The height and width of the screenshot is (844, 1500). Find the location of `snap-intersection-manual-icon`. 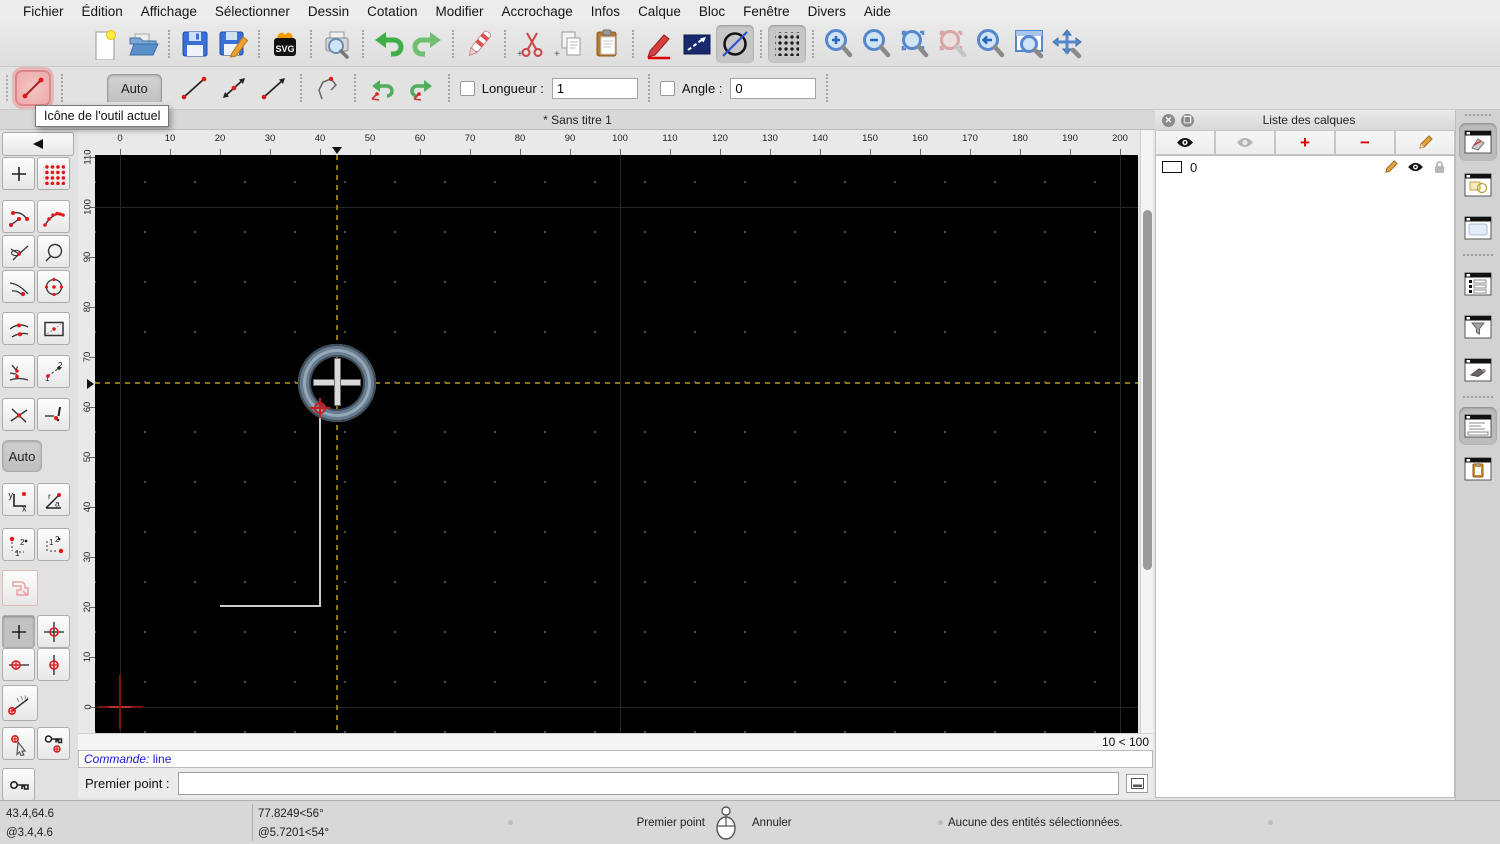

snap-intersection-manual-icon is located at coordinates (53, 414).